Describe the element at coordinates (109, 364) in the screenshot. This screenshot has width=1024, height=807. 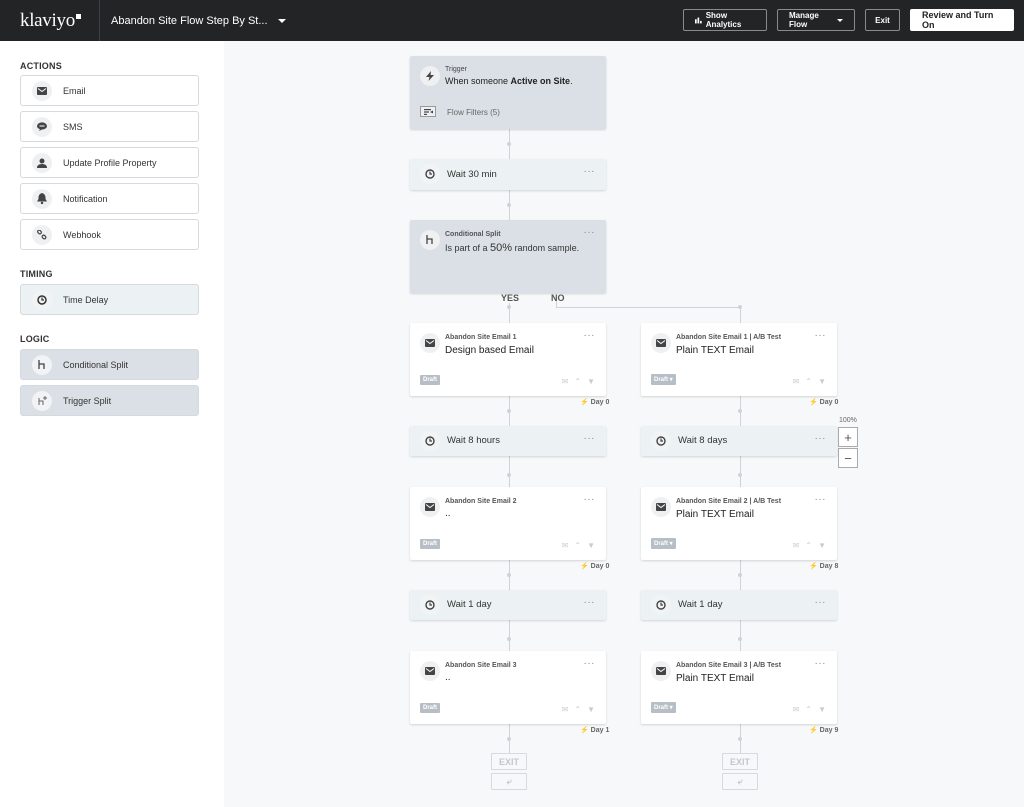
I see `sidebar-item-conditional-split: Conditional Split` at that location.